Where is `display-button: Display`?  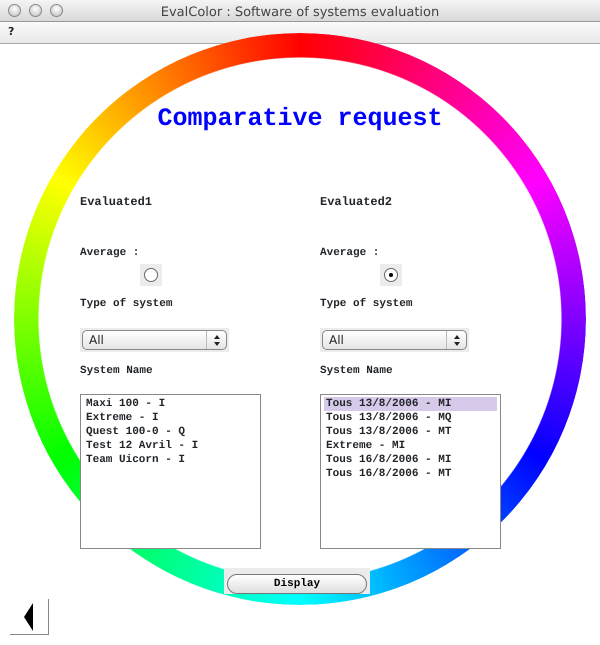 display-button: Display is located at coordinates (297, 584).